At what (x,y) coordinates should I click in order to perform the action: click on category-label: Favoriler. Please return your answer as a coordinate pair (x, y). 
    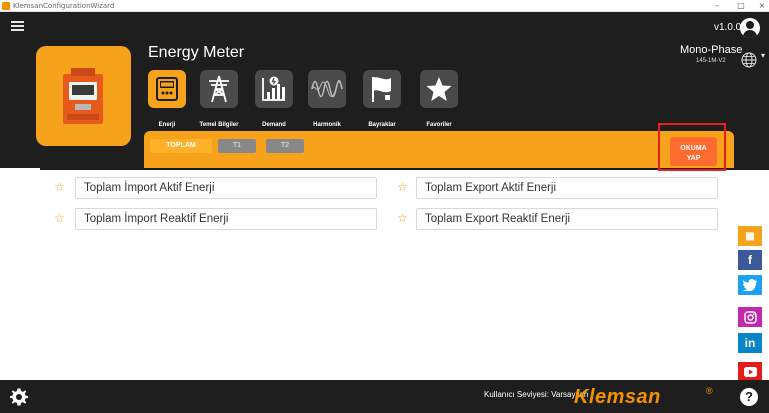
    Looking at the image, I should click on (439, 125).